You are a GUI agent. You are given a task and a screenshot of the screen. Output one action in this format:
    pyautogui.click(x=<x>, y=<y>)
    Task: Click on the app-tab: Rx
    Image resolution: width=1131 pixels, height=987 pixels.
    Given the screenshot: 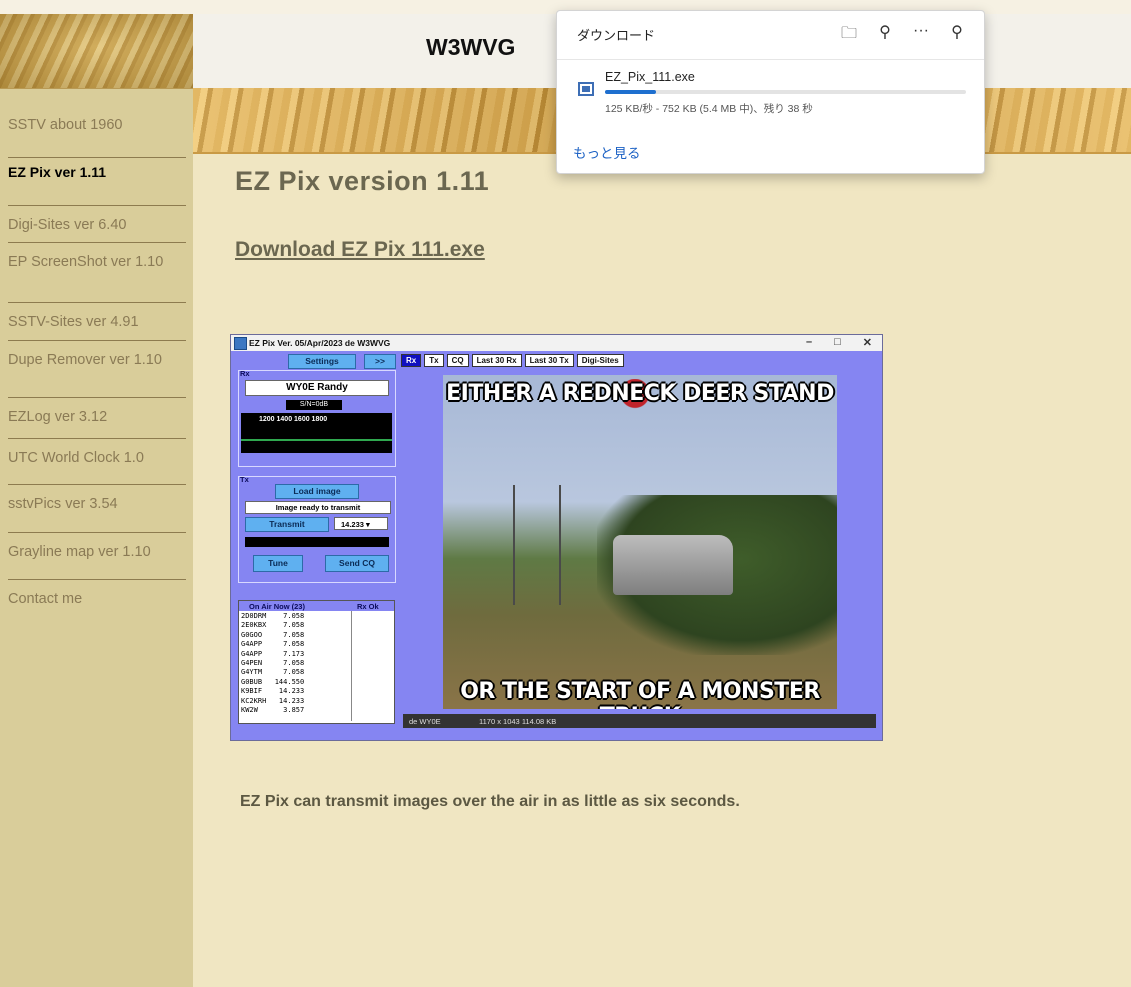 What is the action you would take?
    pyautogui.click(x=411, y=360)
    